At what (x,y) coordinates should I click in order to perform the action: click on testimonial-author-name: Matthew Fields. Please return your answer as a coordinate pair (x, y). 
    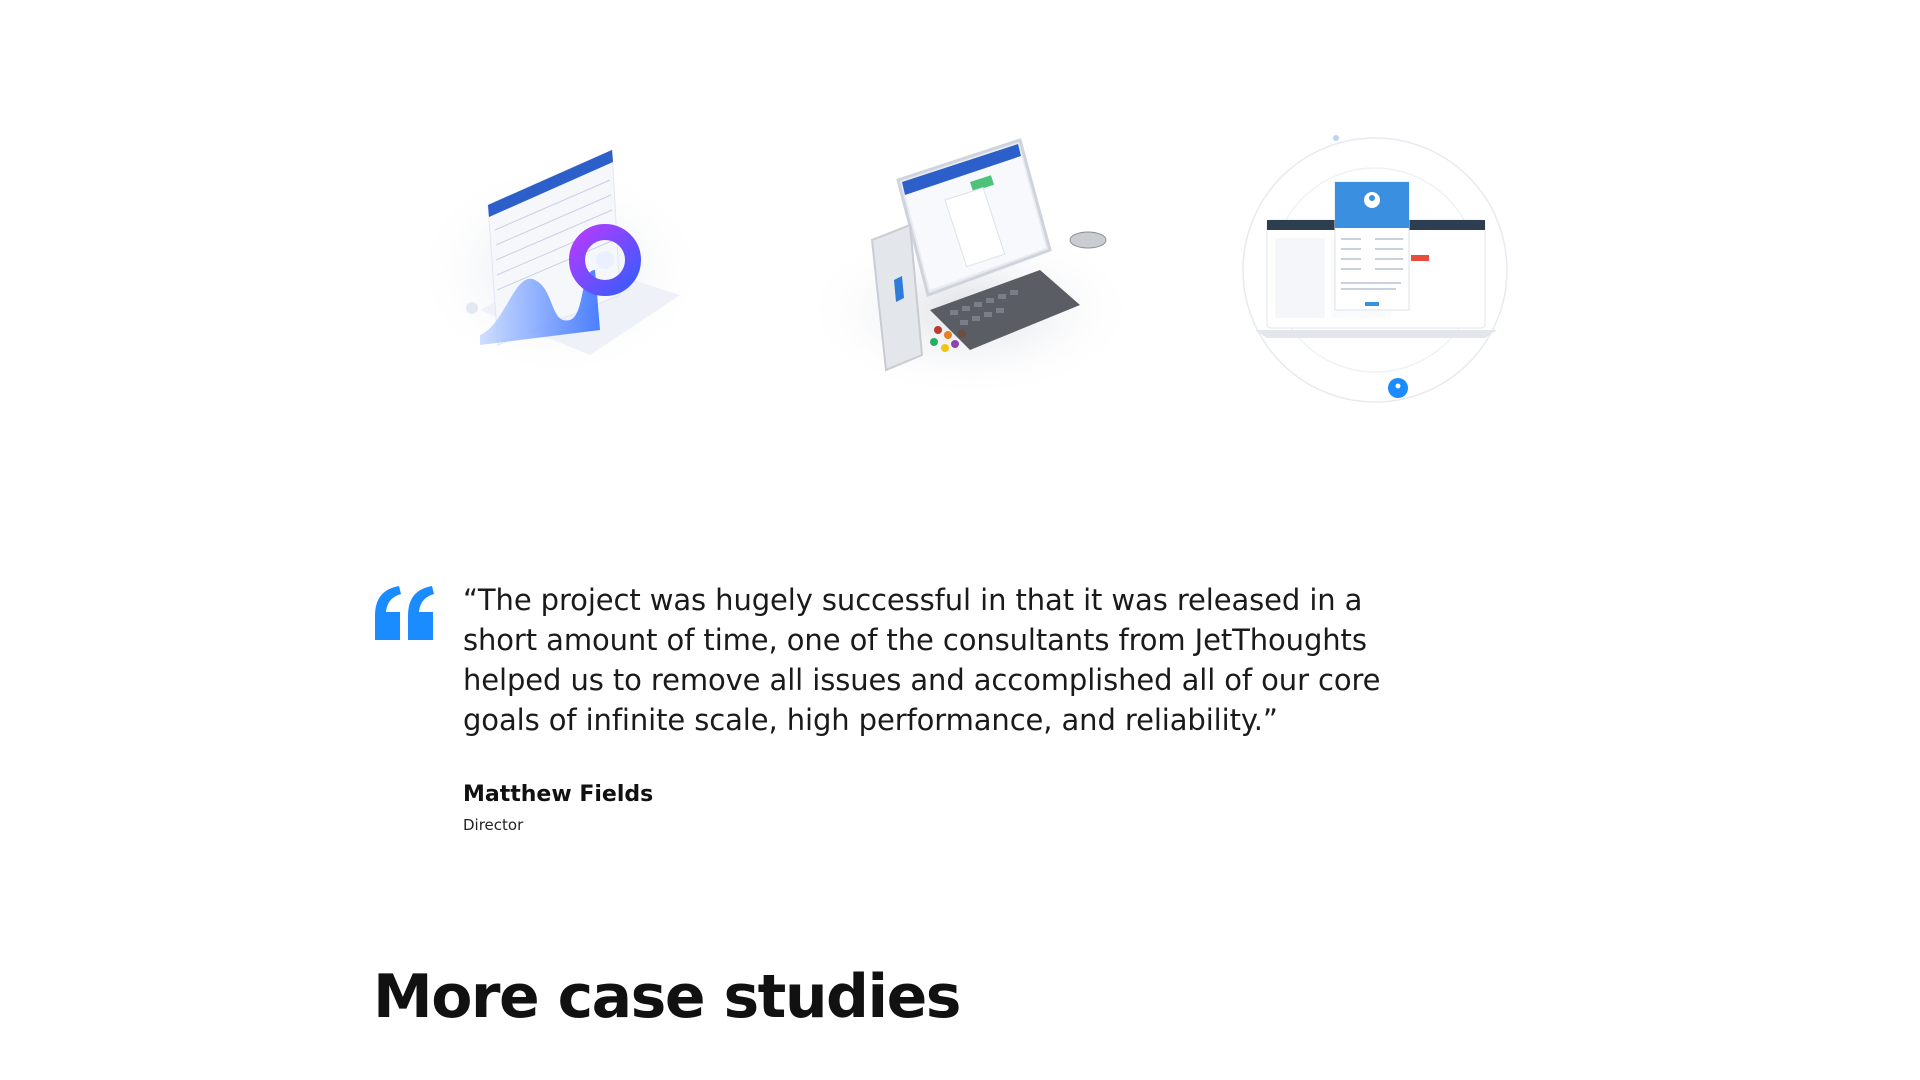
    Looking at the image, I should click on (558, 794).